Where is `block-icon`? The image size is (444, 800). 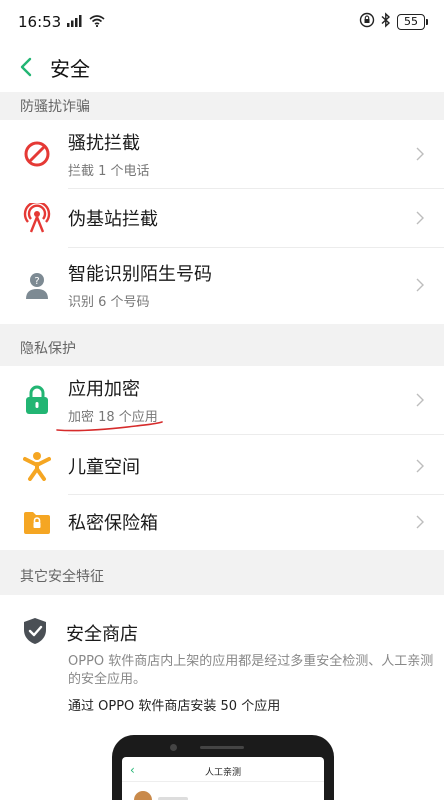
block-icon is located at coordinates (37, 154).